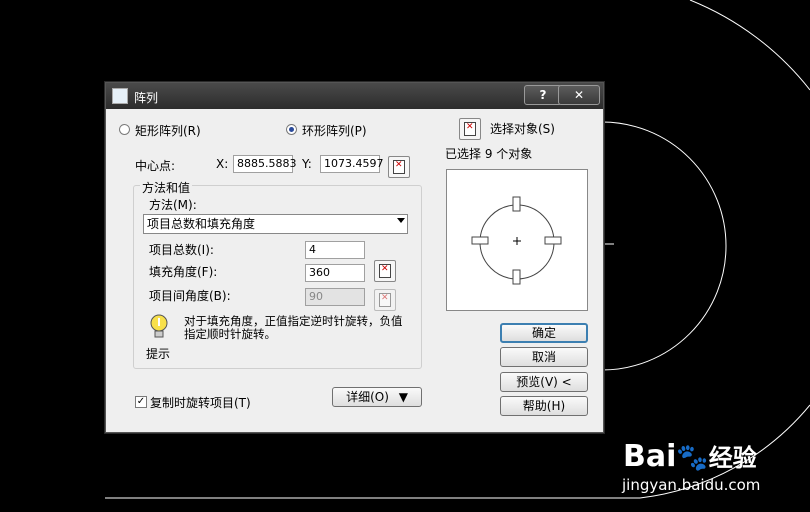  Describe the element at coordinates (334, 130) in the screenshot. I see `polar-array-label: 环形阵列(P)` at that location.